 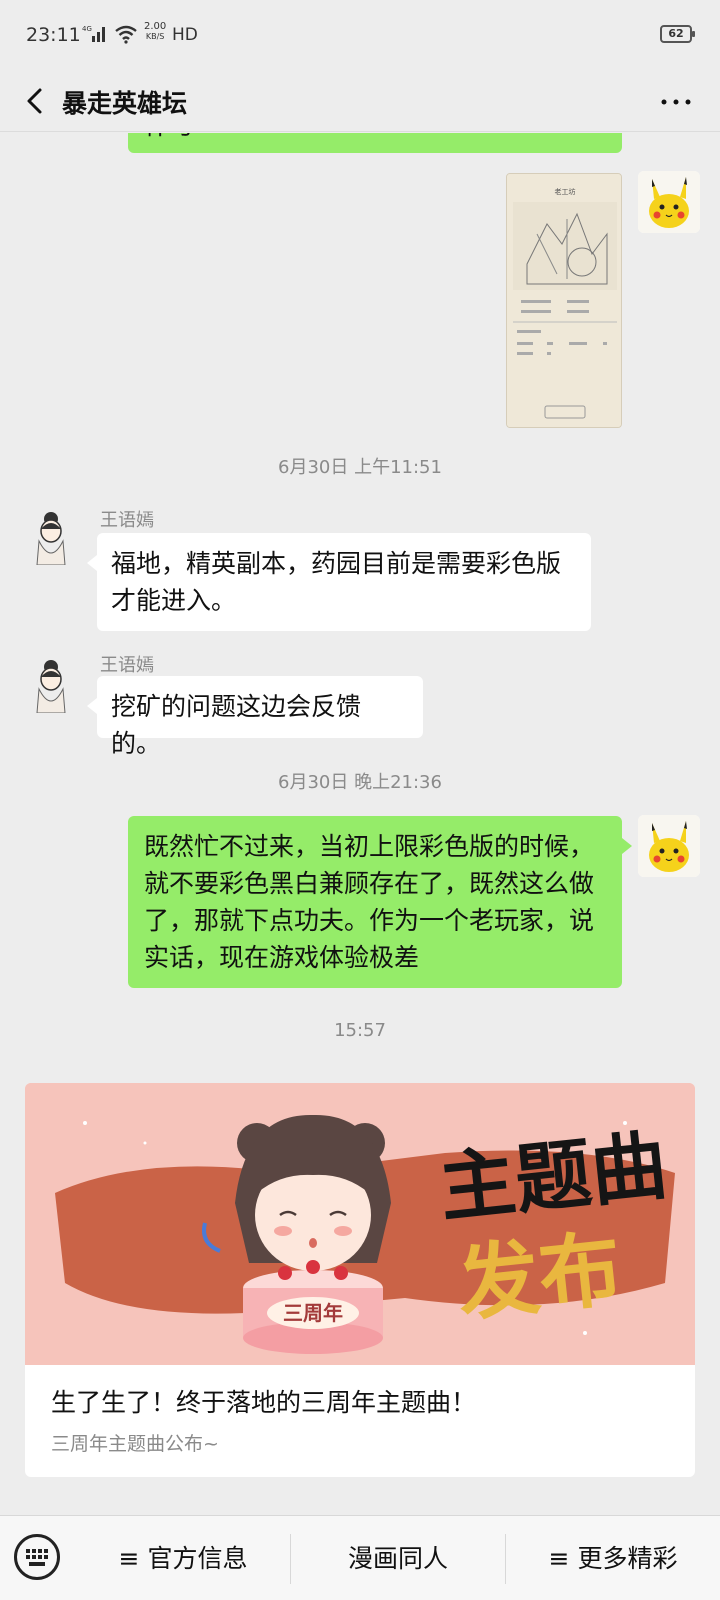 I want to click on page-title: 暴走英雄坛, so click(x=125, y=103).